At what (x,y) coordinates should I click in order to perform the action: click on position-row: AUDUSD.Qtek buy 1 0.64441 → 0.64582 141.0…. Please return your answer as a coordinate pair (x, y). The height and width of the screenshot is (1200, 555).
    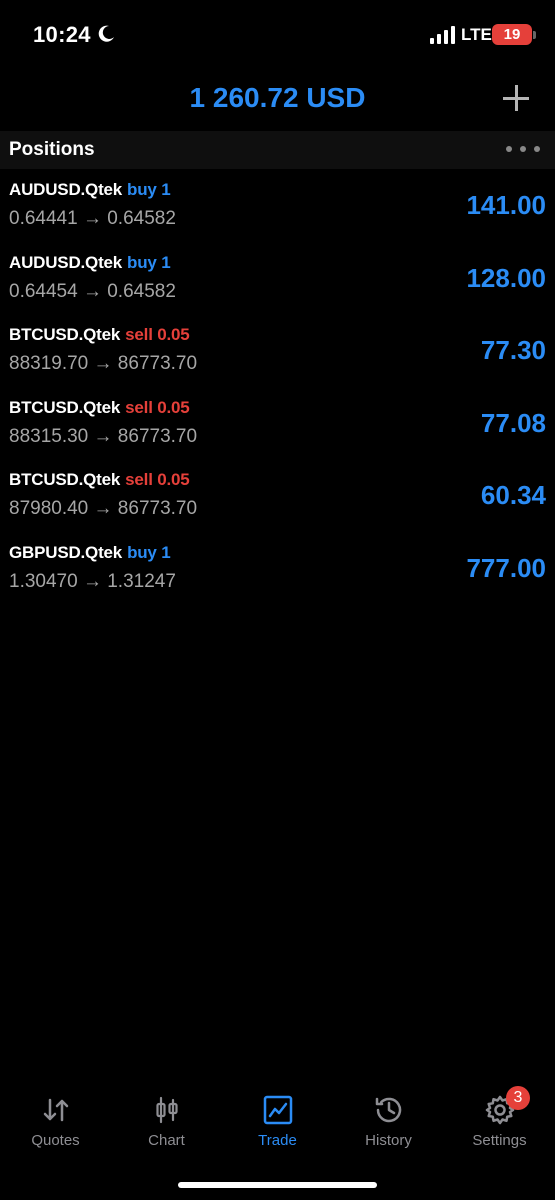
    Looking at the image, I should click on (277, 206).